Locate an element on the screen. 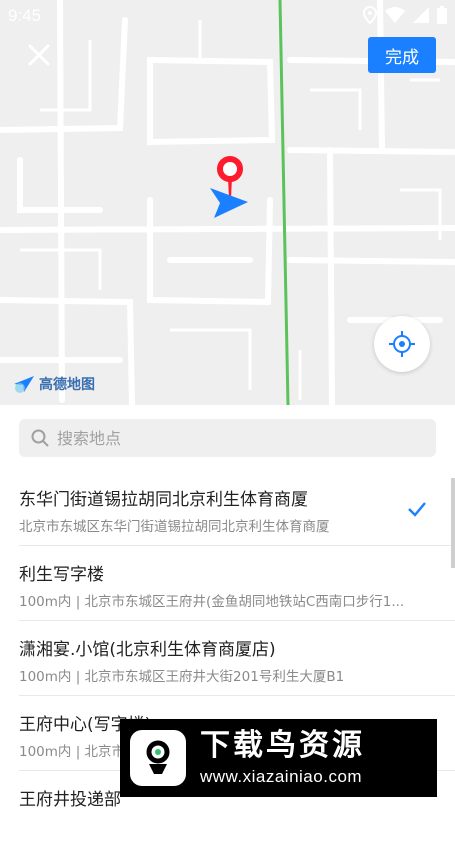  locate-me-button is located at coordinates (402, 344).